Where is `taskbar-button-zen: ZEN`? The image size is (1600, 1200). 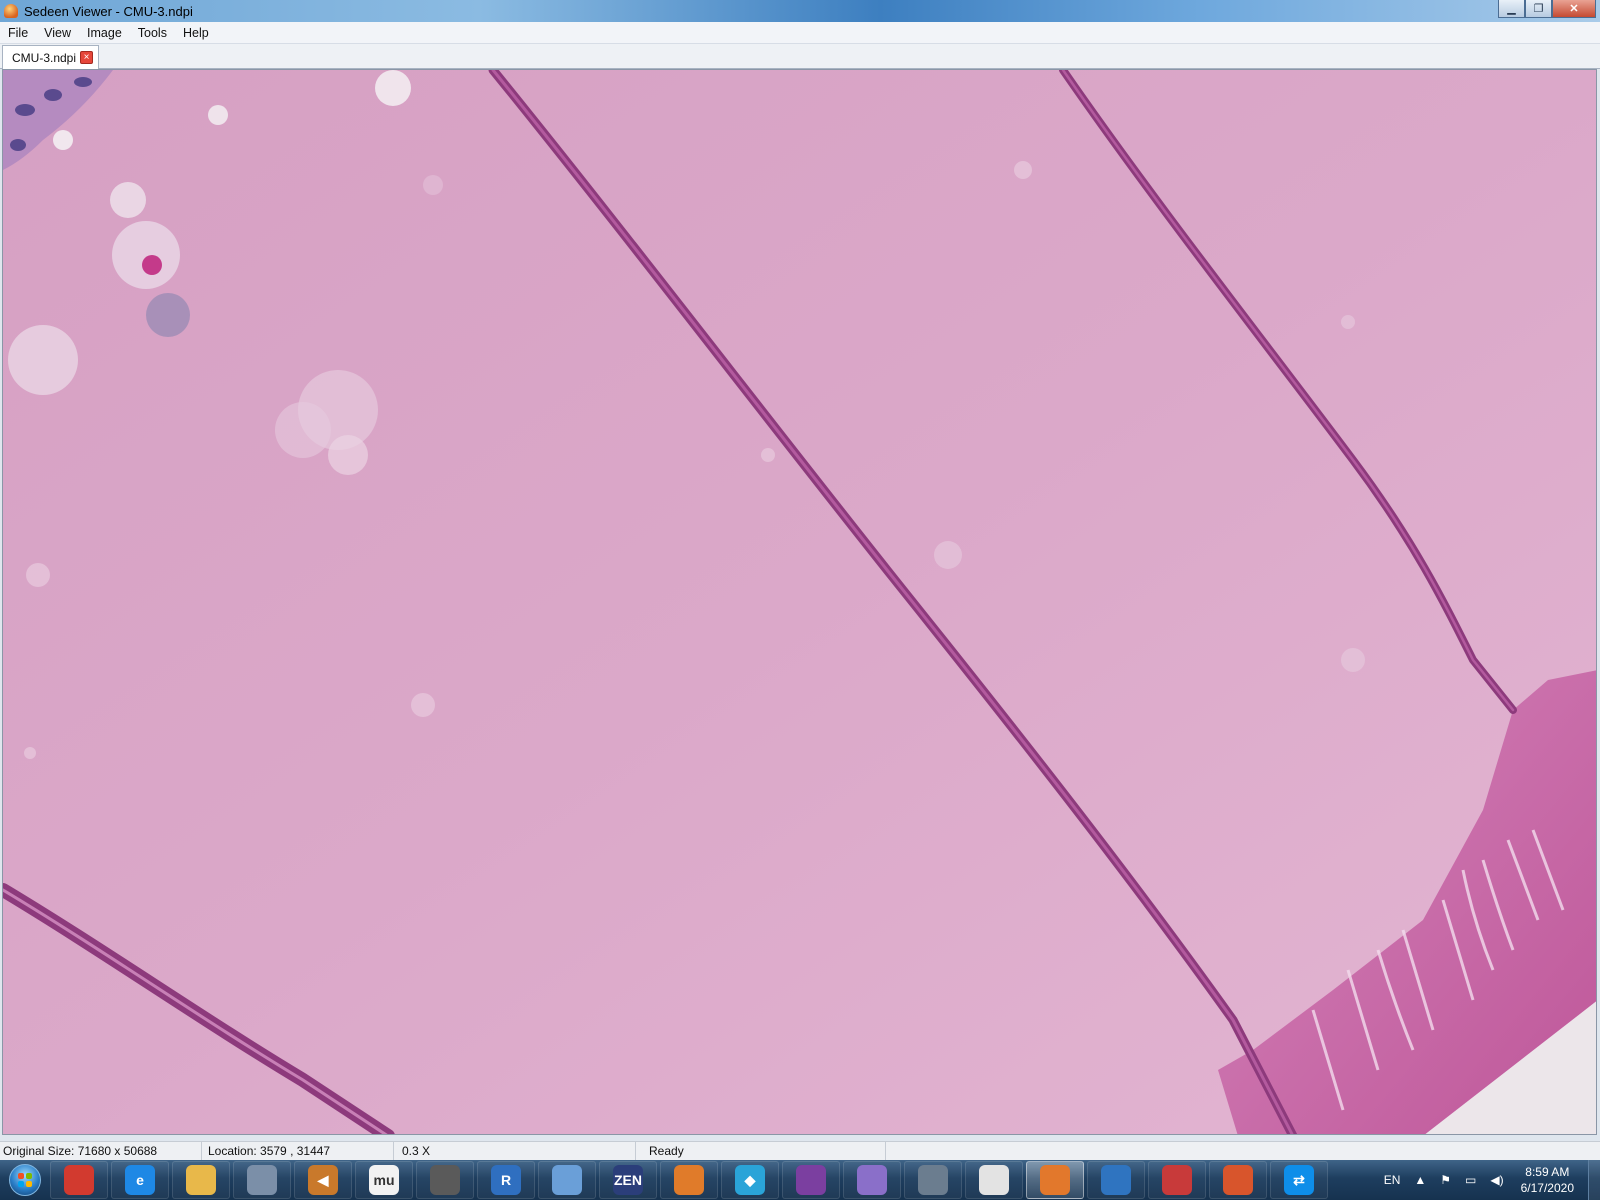 taskbar-button-zen: ZEN is located at coordinates (628, 1180).